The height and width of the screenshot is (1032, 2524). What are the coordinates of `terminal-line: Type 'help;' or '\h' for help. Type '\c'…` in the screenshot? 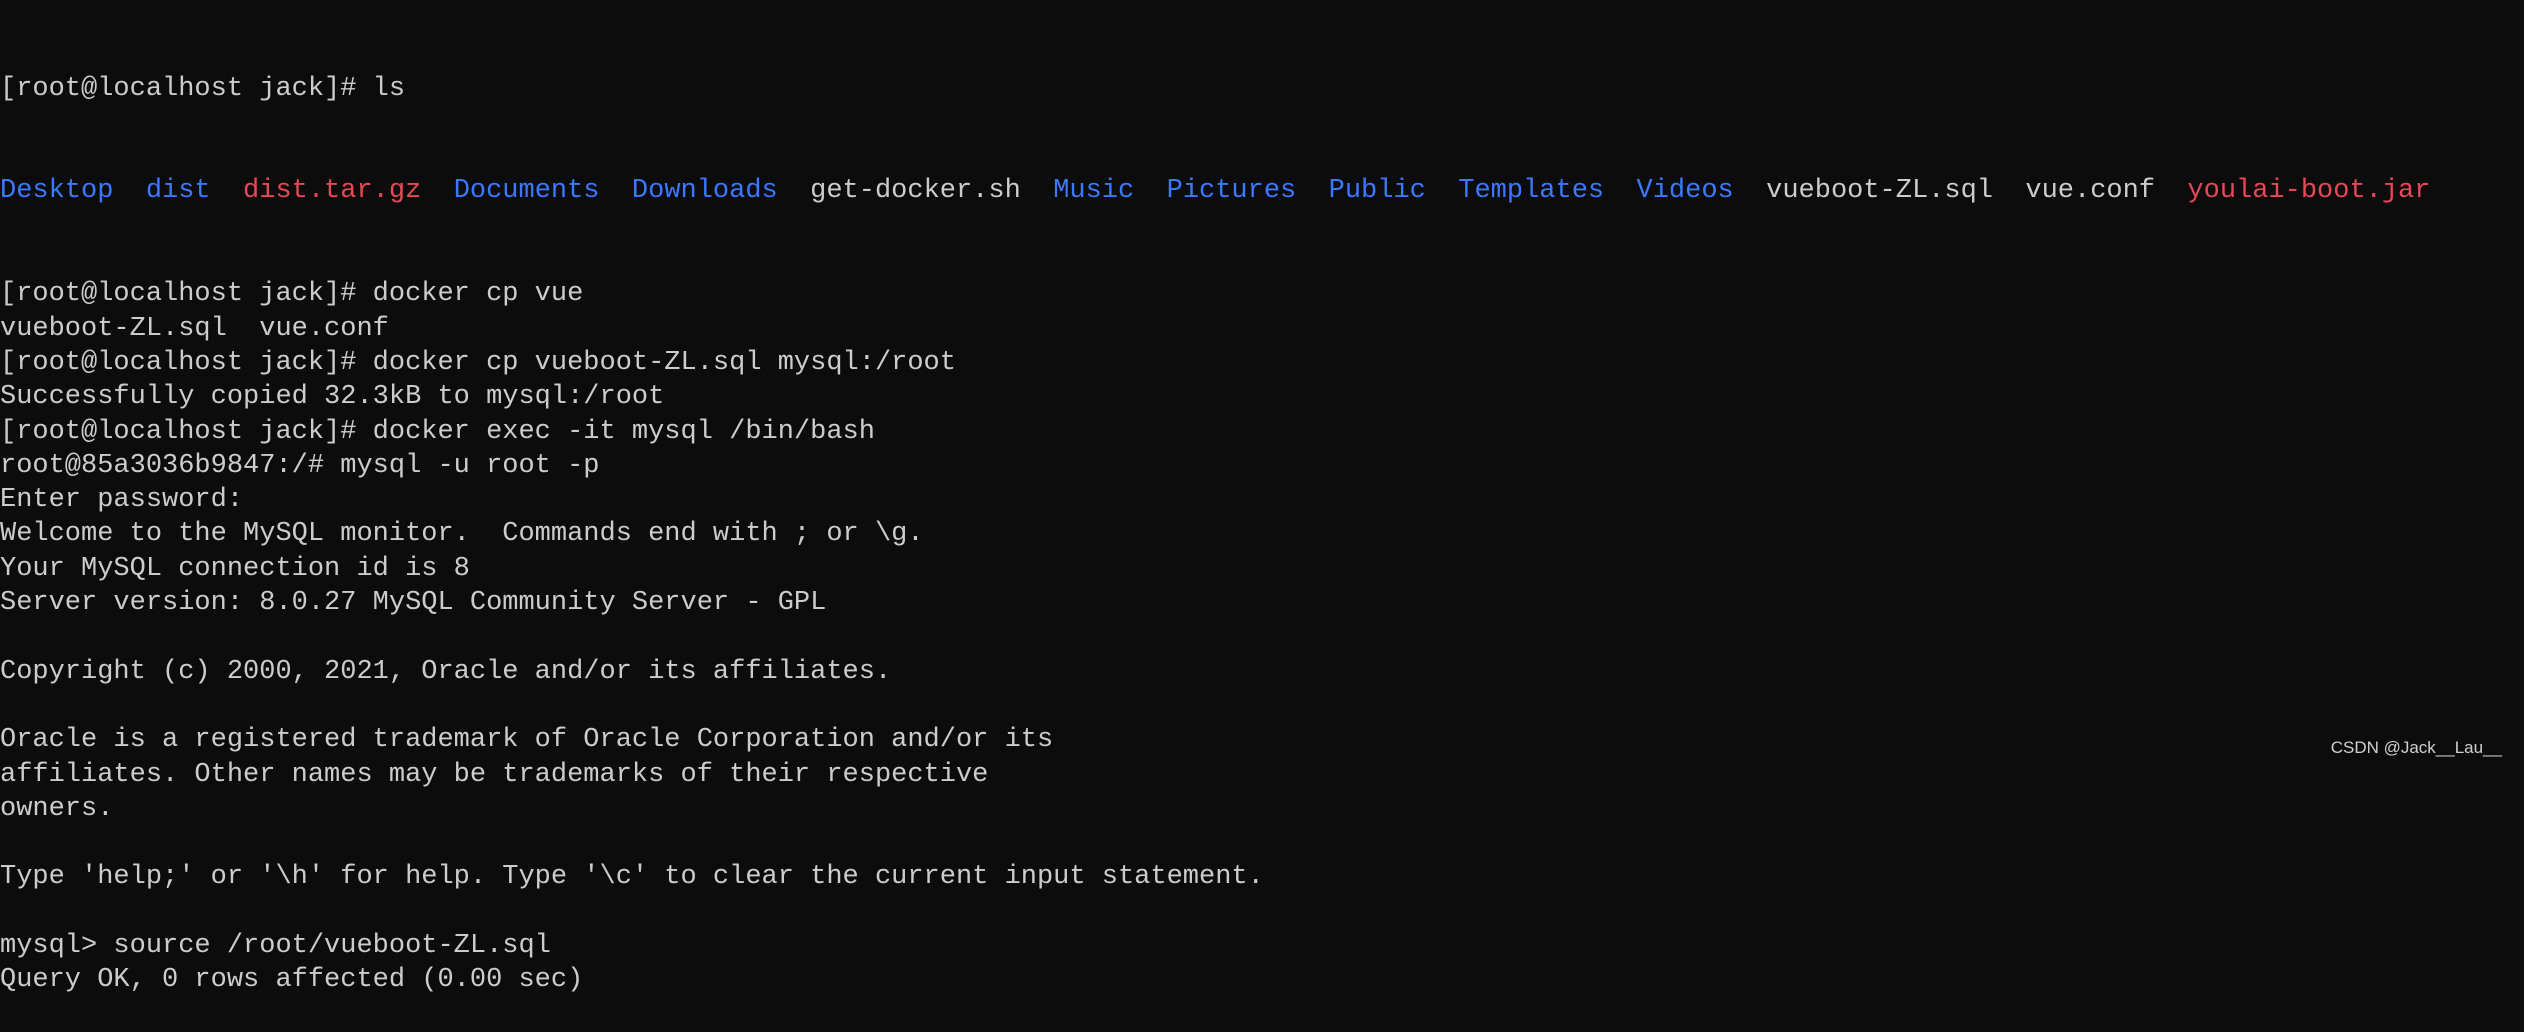 It's located at (632, 877).